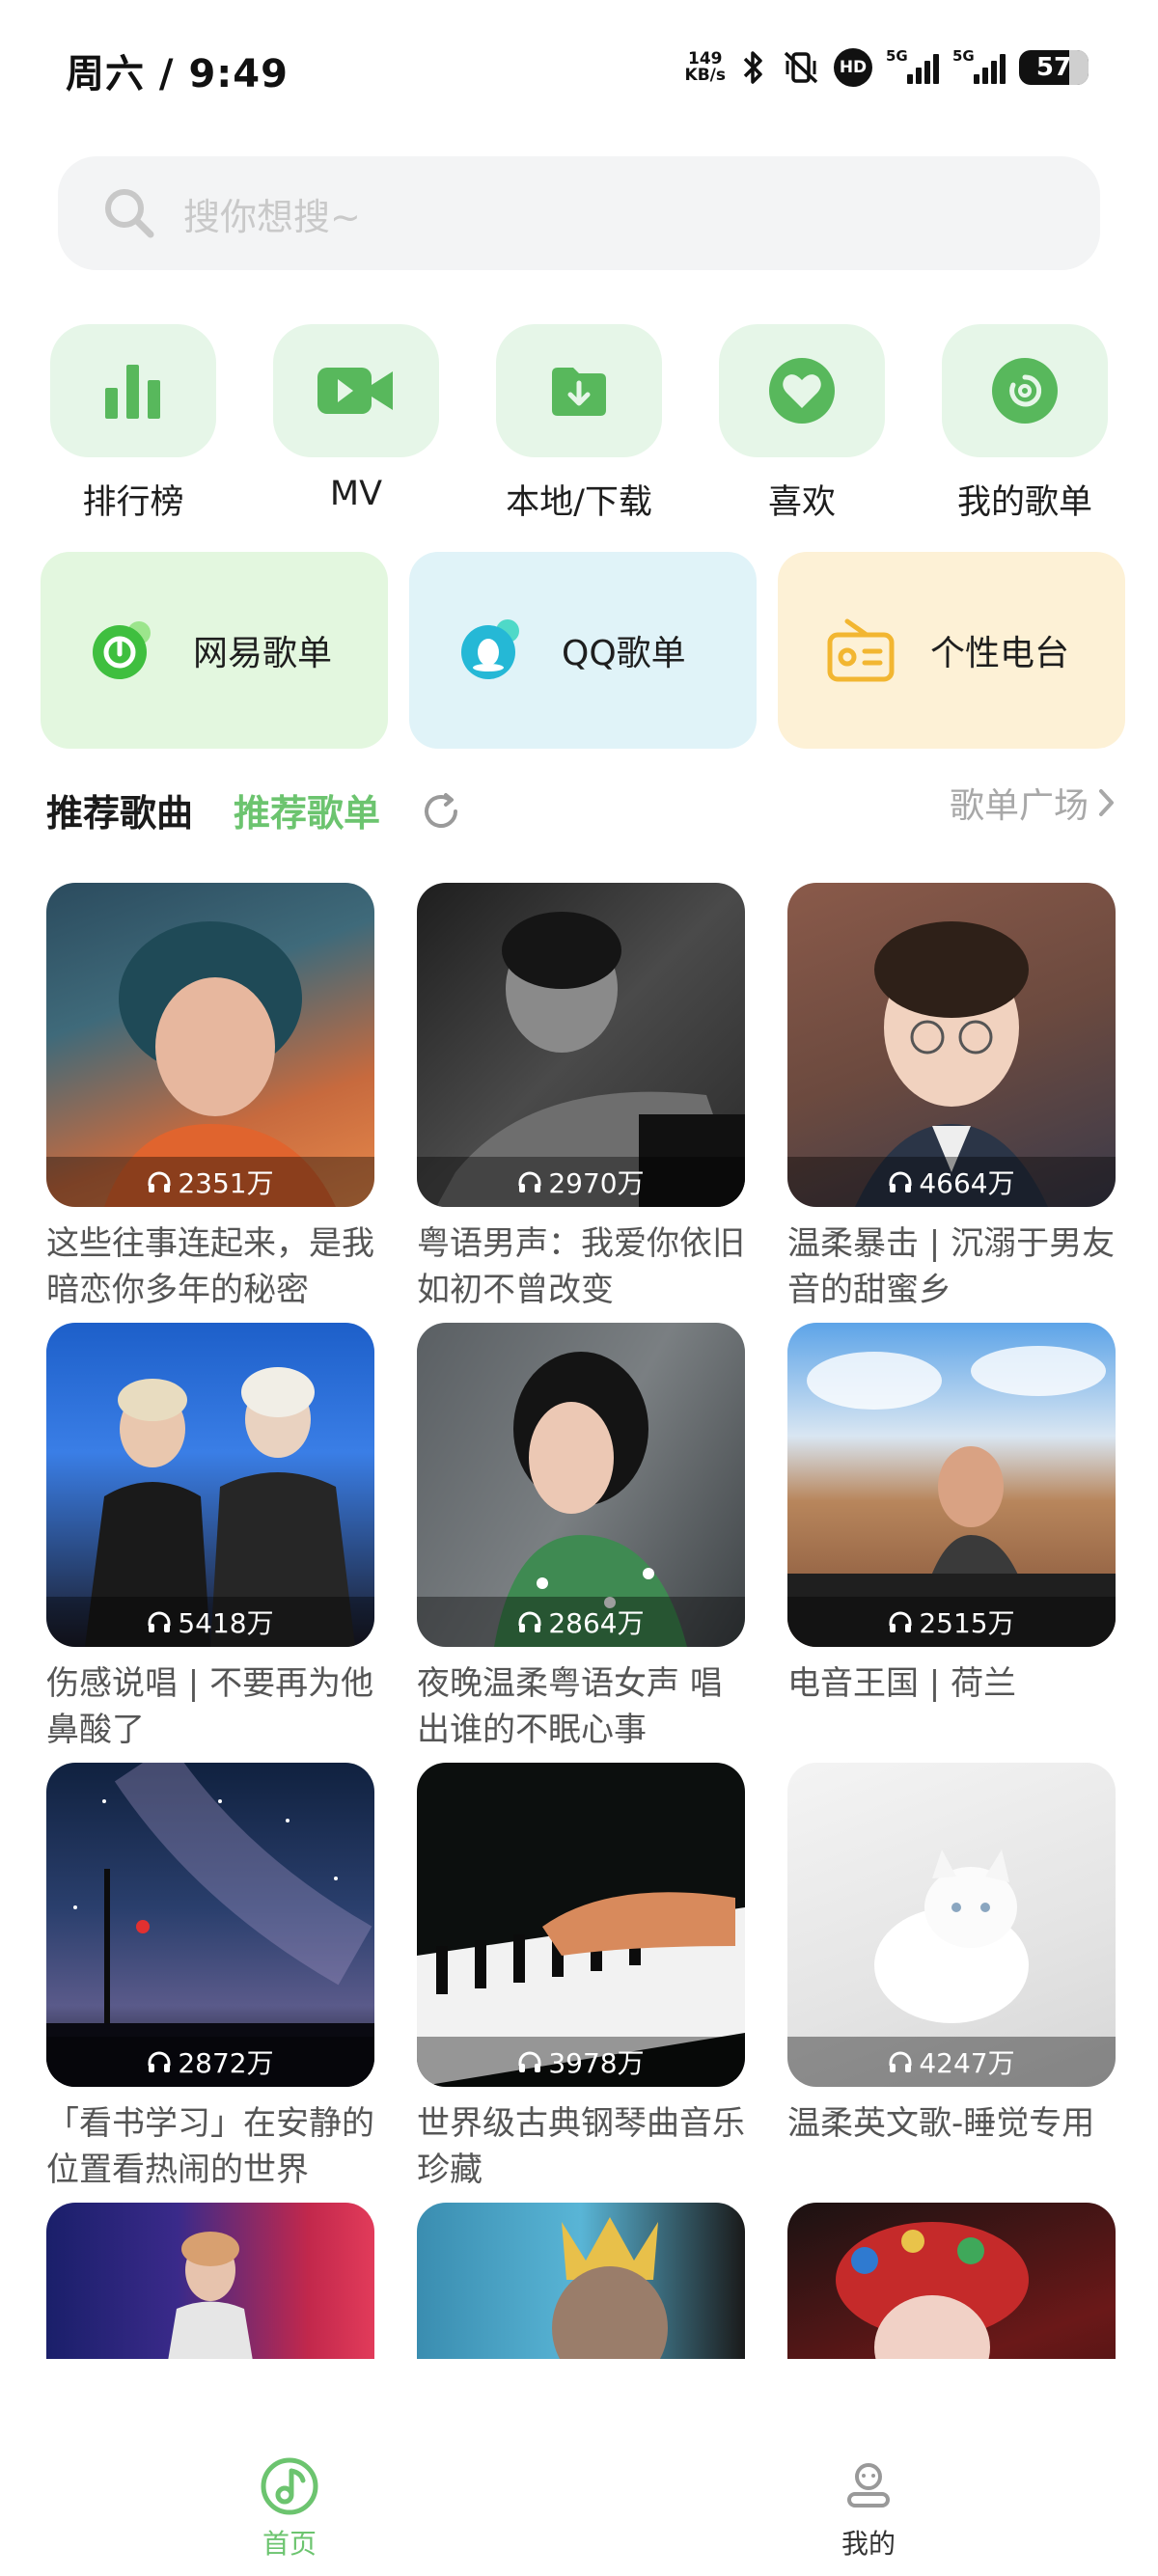  What do you see at coordinates (581, 2146) in the screenshot?
I see `playlist-title: 世界级古典钢琴曲音乐珍藏` at bounding box center [581, 2146].